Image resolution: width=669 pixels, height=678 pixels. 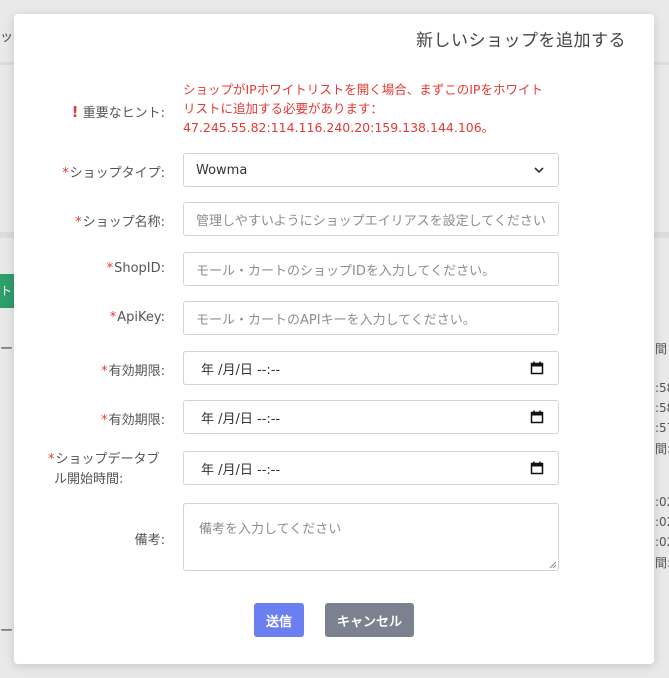 I want to click on table-start-label: *ショップデータブ ル開始時間:, so click(x=104, y=469).